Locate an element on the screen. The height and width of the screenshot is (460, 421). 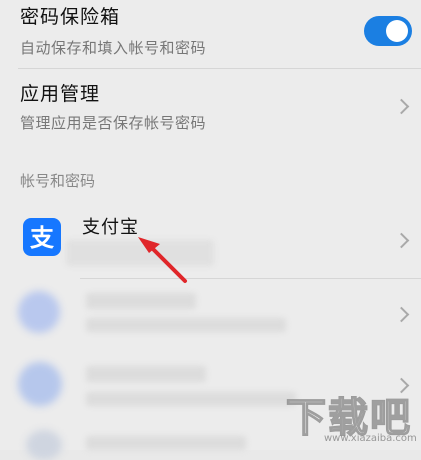
annotation-arrow-icon is located at coordinates (162, 260).